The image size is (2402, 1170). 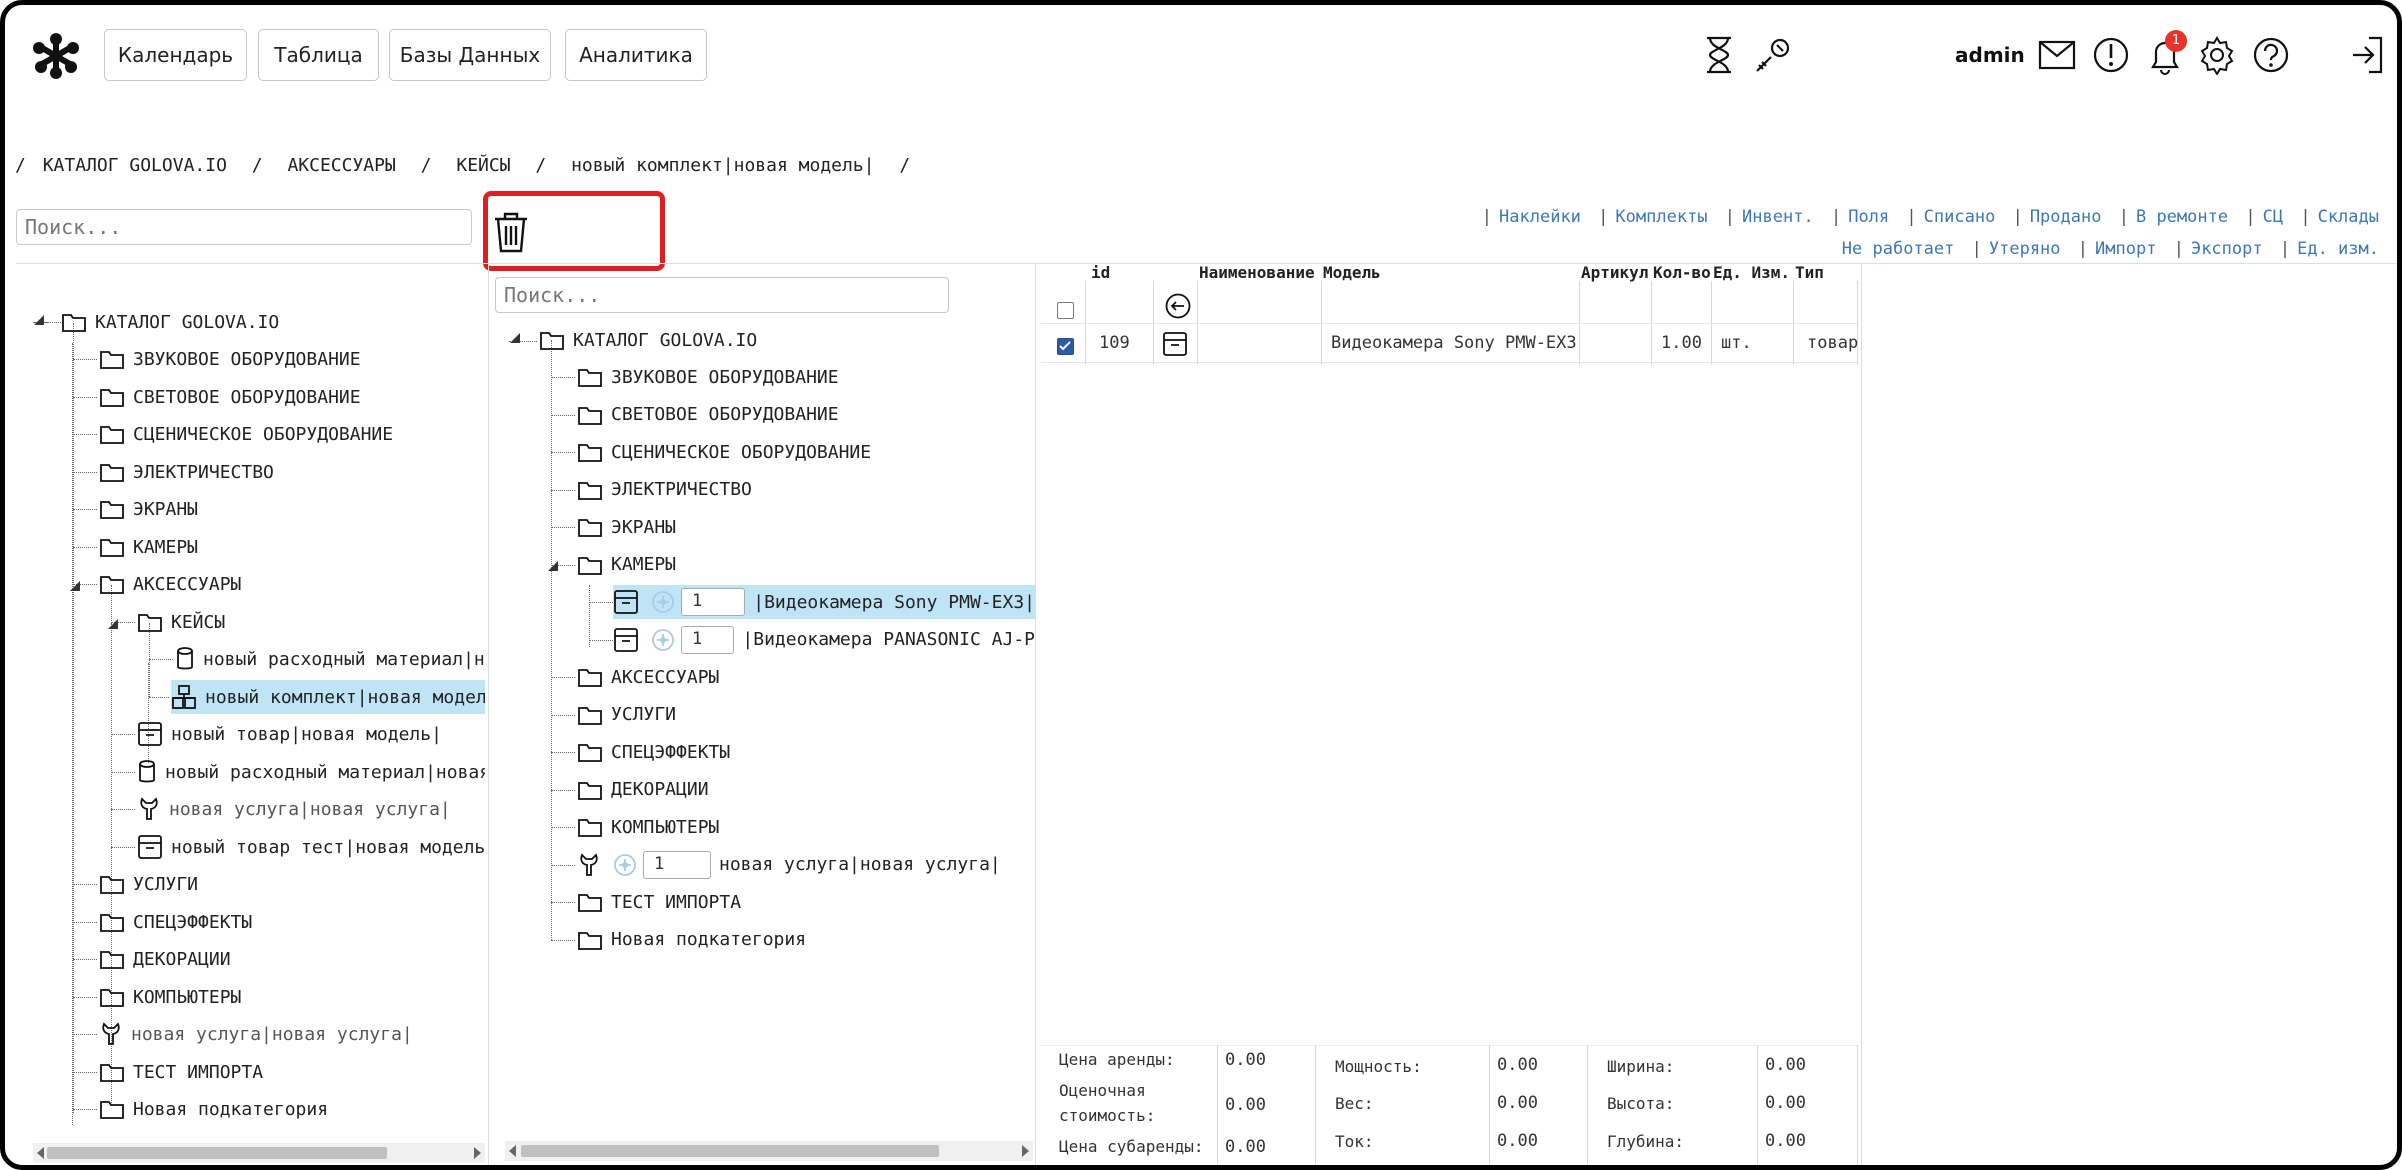 What do you see at coordinates (2273, 217) in the screenshot?
I see `link-sc: СЦ` at bounding box center [2273, 217].